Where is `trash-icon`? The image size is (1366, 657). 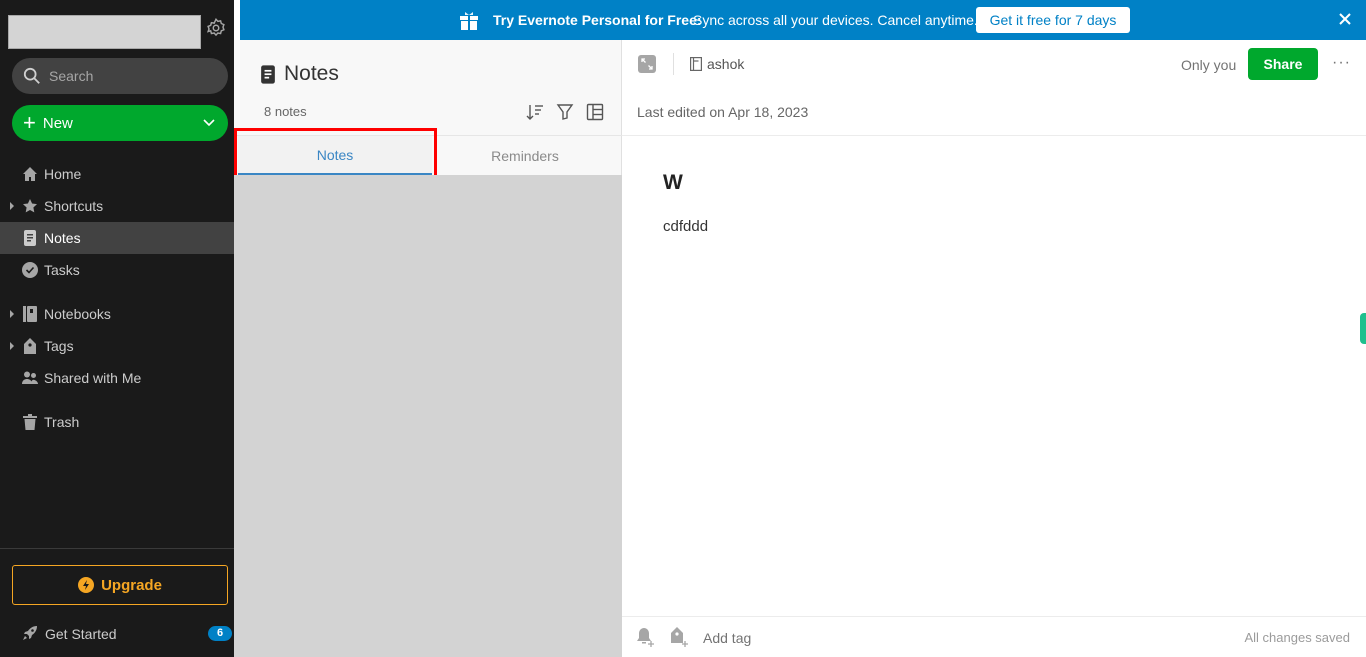
trash-icon is located at coordinates (30, 422).